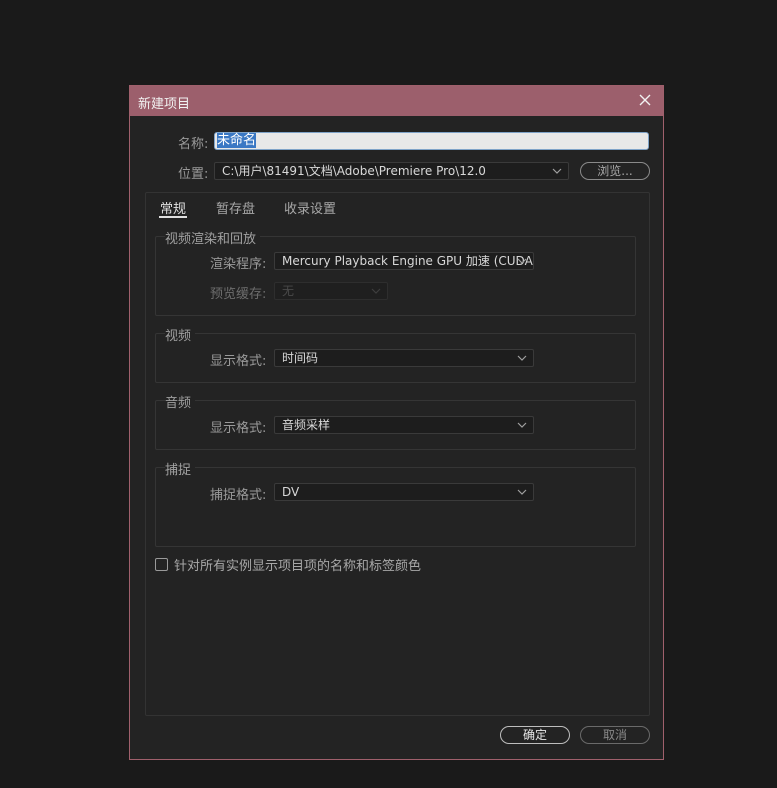 The width and height of the screenshot is (777, 788). What do you see at coordinates (615, 735) in the screenshot?
I see `cancel-button: 取消` at bounding box center [615, 735].